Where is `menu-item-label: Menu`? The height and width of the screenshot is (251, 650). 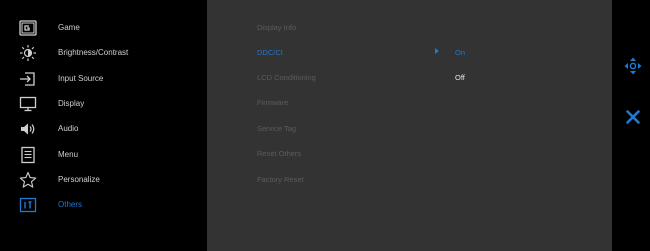 menu-item-label: Menu is located at coordinates (68, 154).